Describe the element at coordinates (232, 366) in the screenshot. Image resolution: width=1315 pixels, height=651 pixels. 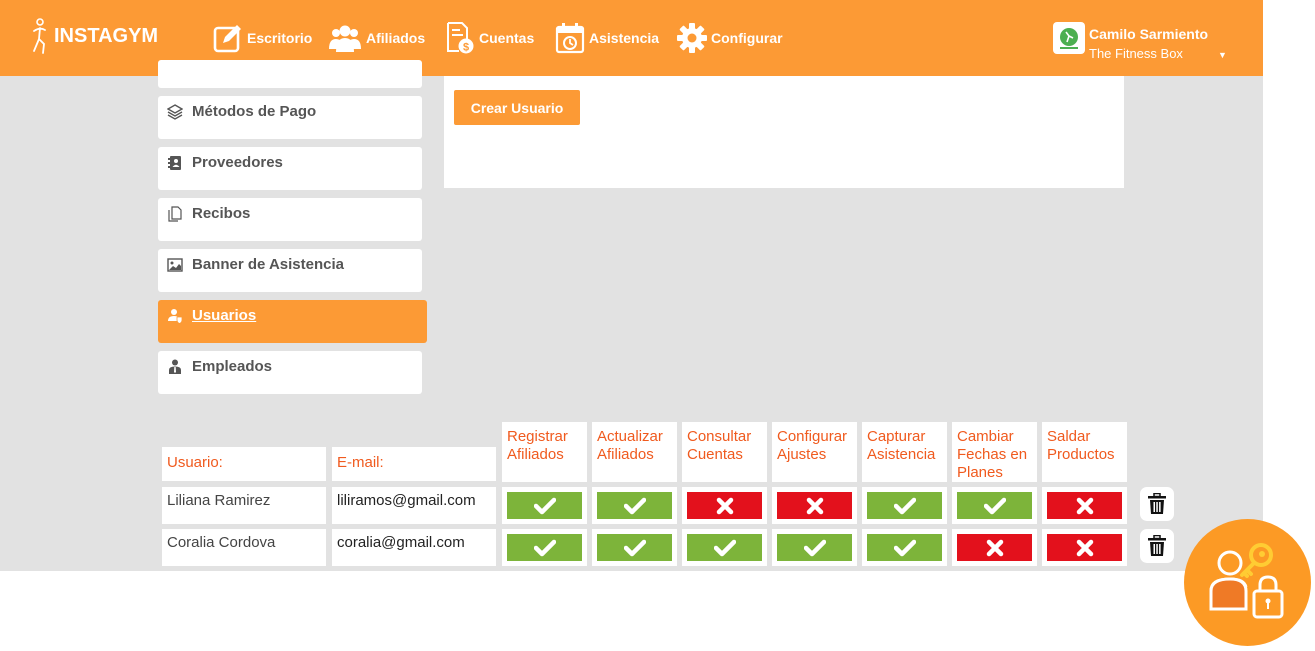
I see `sidebar-item-label: Empleados` at that location.